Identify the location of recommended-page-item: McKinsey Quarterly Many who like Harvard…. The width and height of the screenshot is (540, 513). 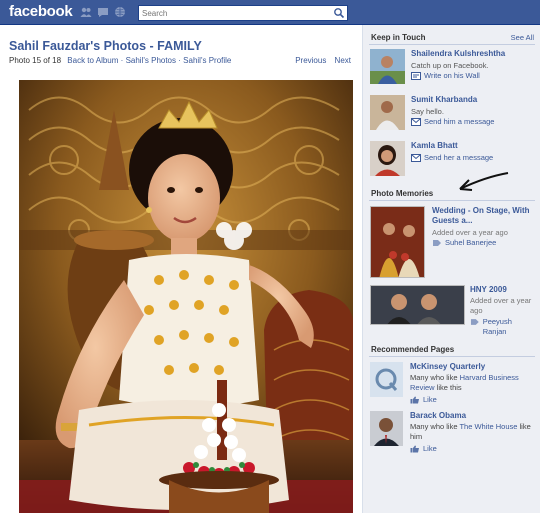
(453, 383).